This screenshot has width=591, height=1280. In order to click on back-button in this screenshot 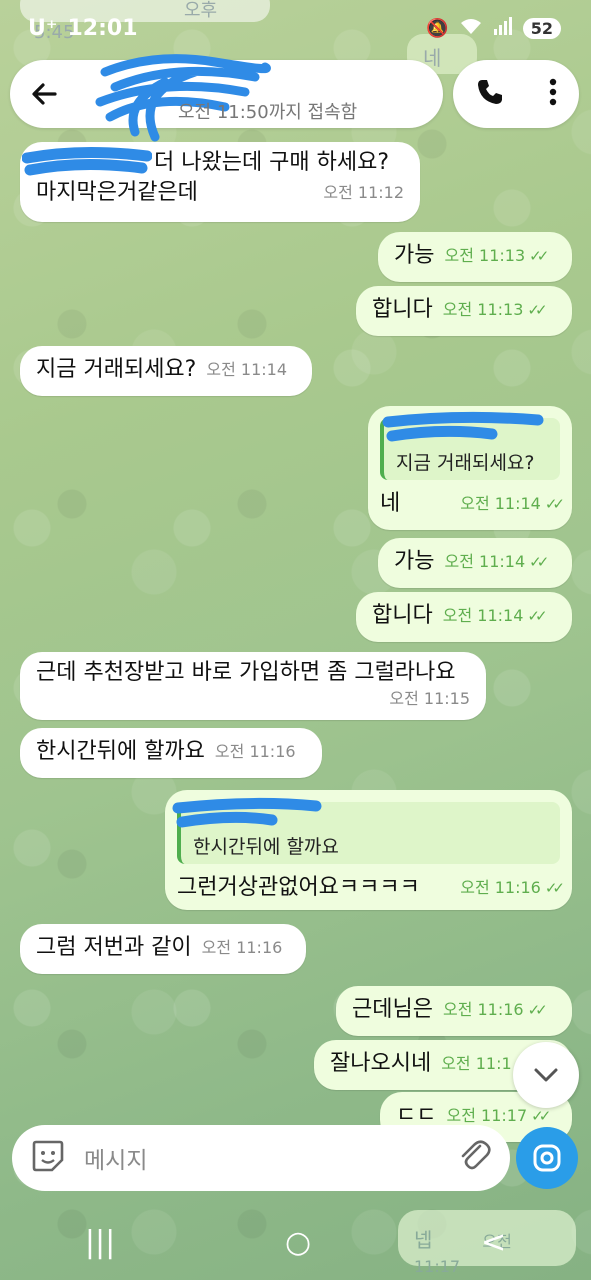, I will do `click(44, 94)`.